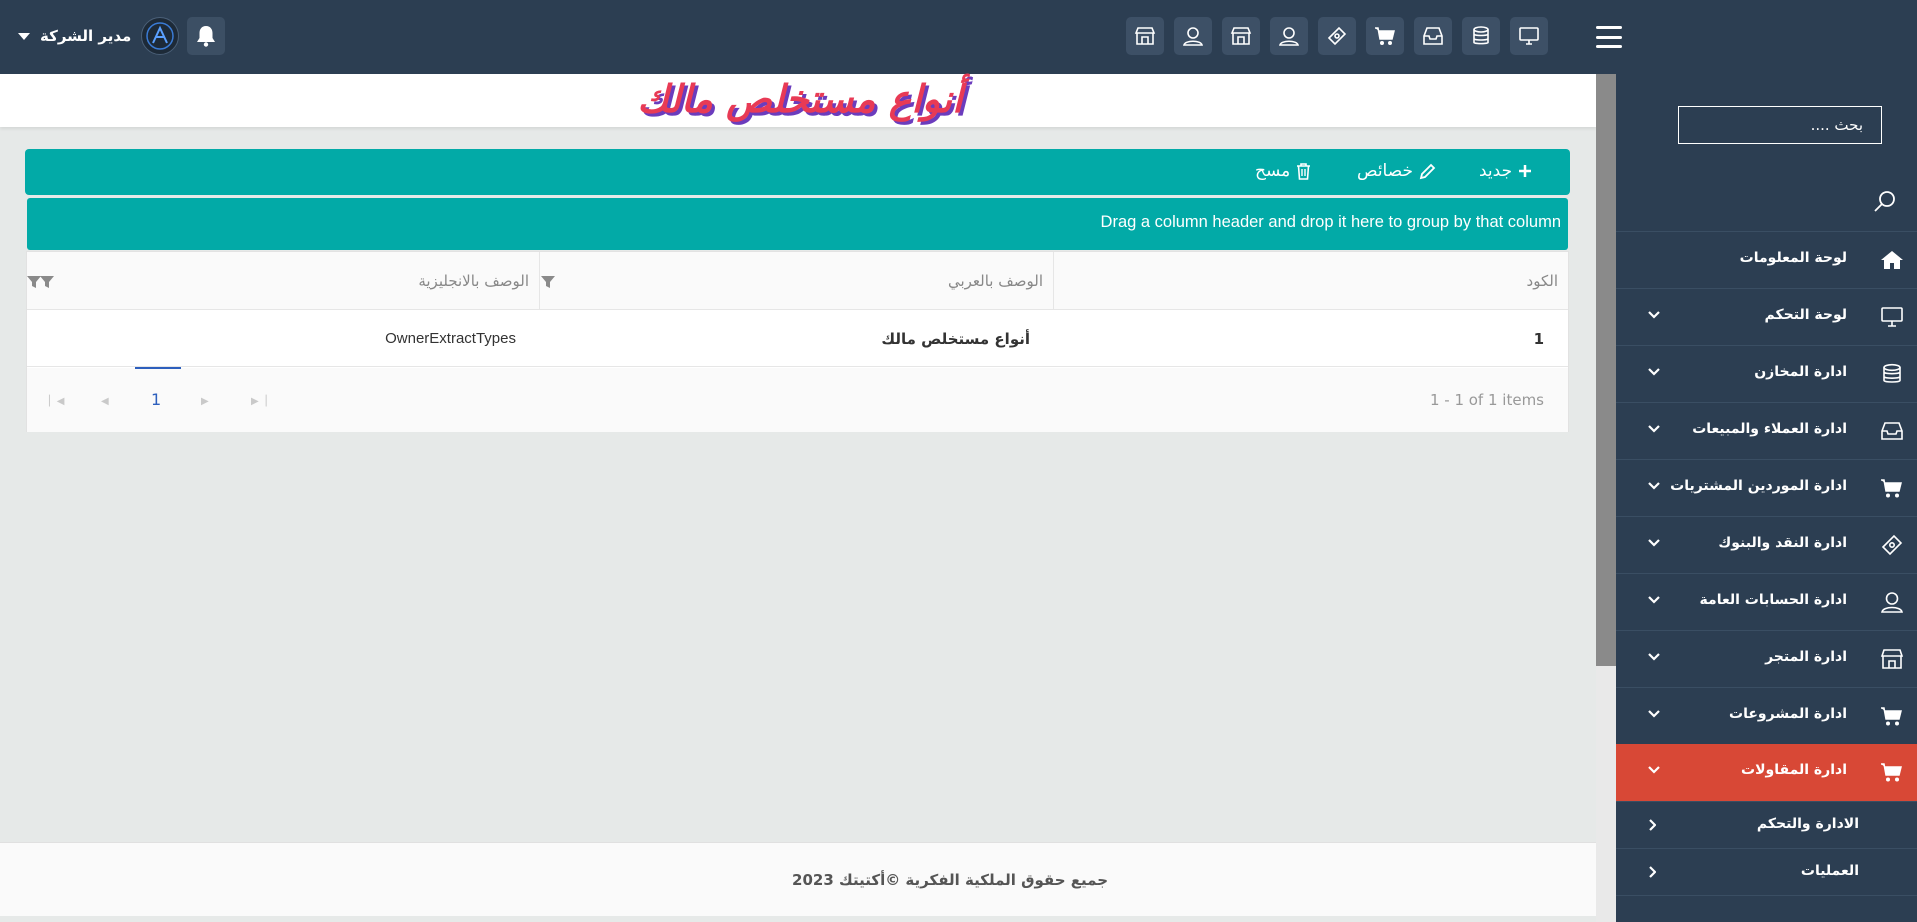 The width and height of the screenshot is (1917, 922). I want to click on sidebar-item-label: ادارة الحسابات العامة, so click(1773, 600).